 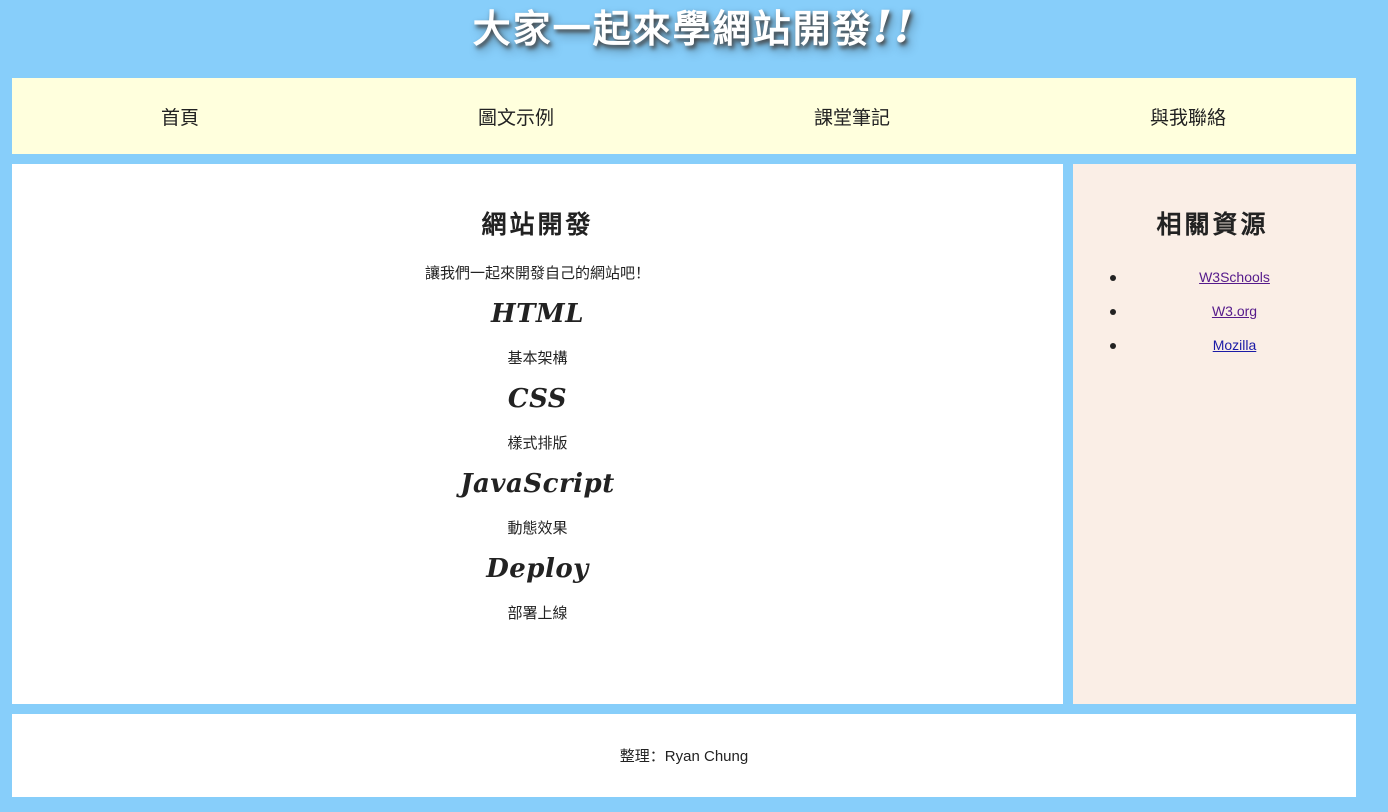 What do you see at coordinates (537, 443) in the screenshot?
I see `topic-desc-css: 樣式排版` at bounding box center [537, 443].